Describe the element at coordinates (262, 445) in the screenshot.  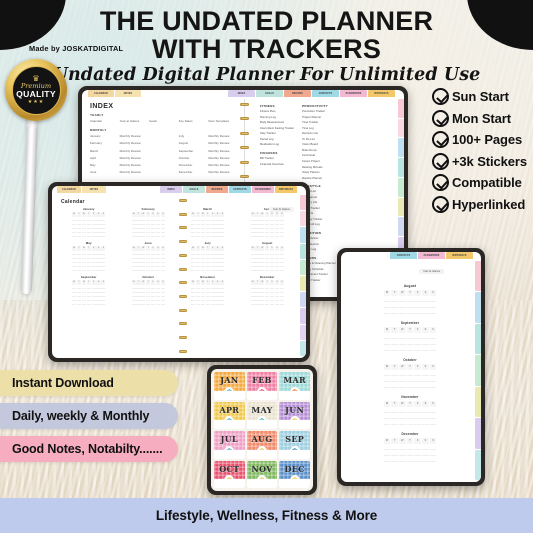
I see `sticker-aug: AUG ✿` at that location.